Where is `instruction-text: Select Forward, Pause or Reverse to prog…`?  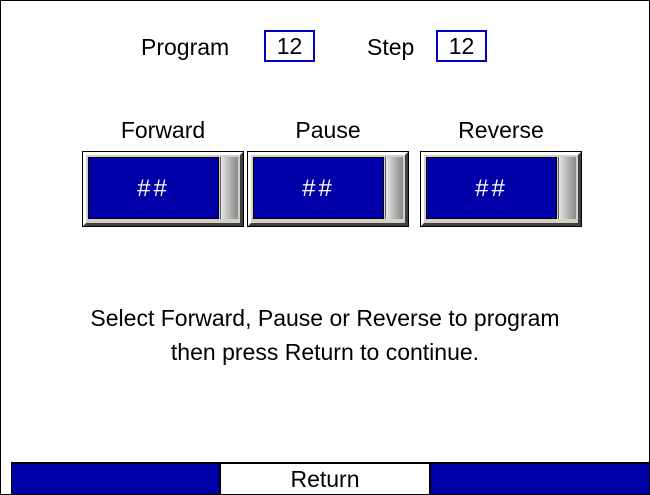
instruction-text: Select Forward, Pause or Reverse to prog… is located at coordinates (325, 335).